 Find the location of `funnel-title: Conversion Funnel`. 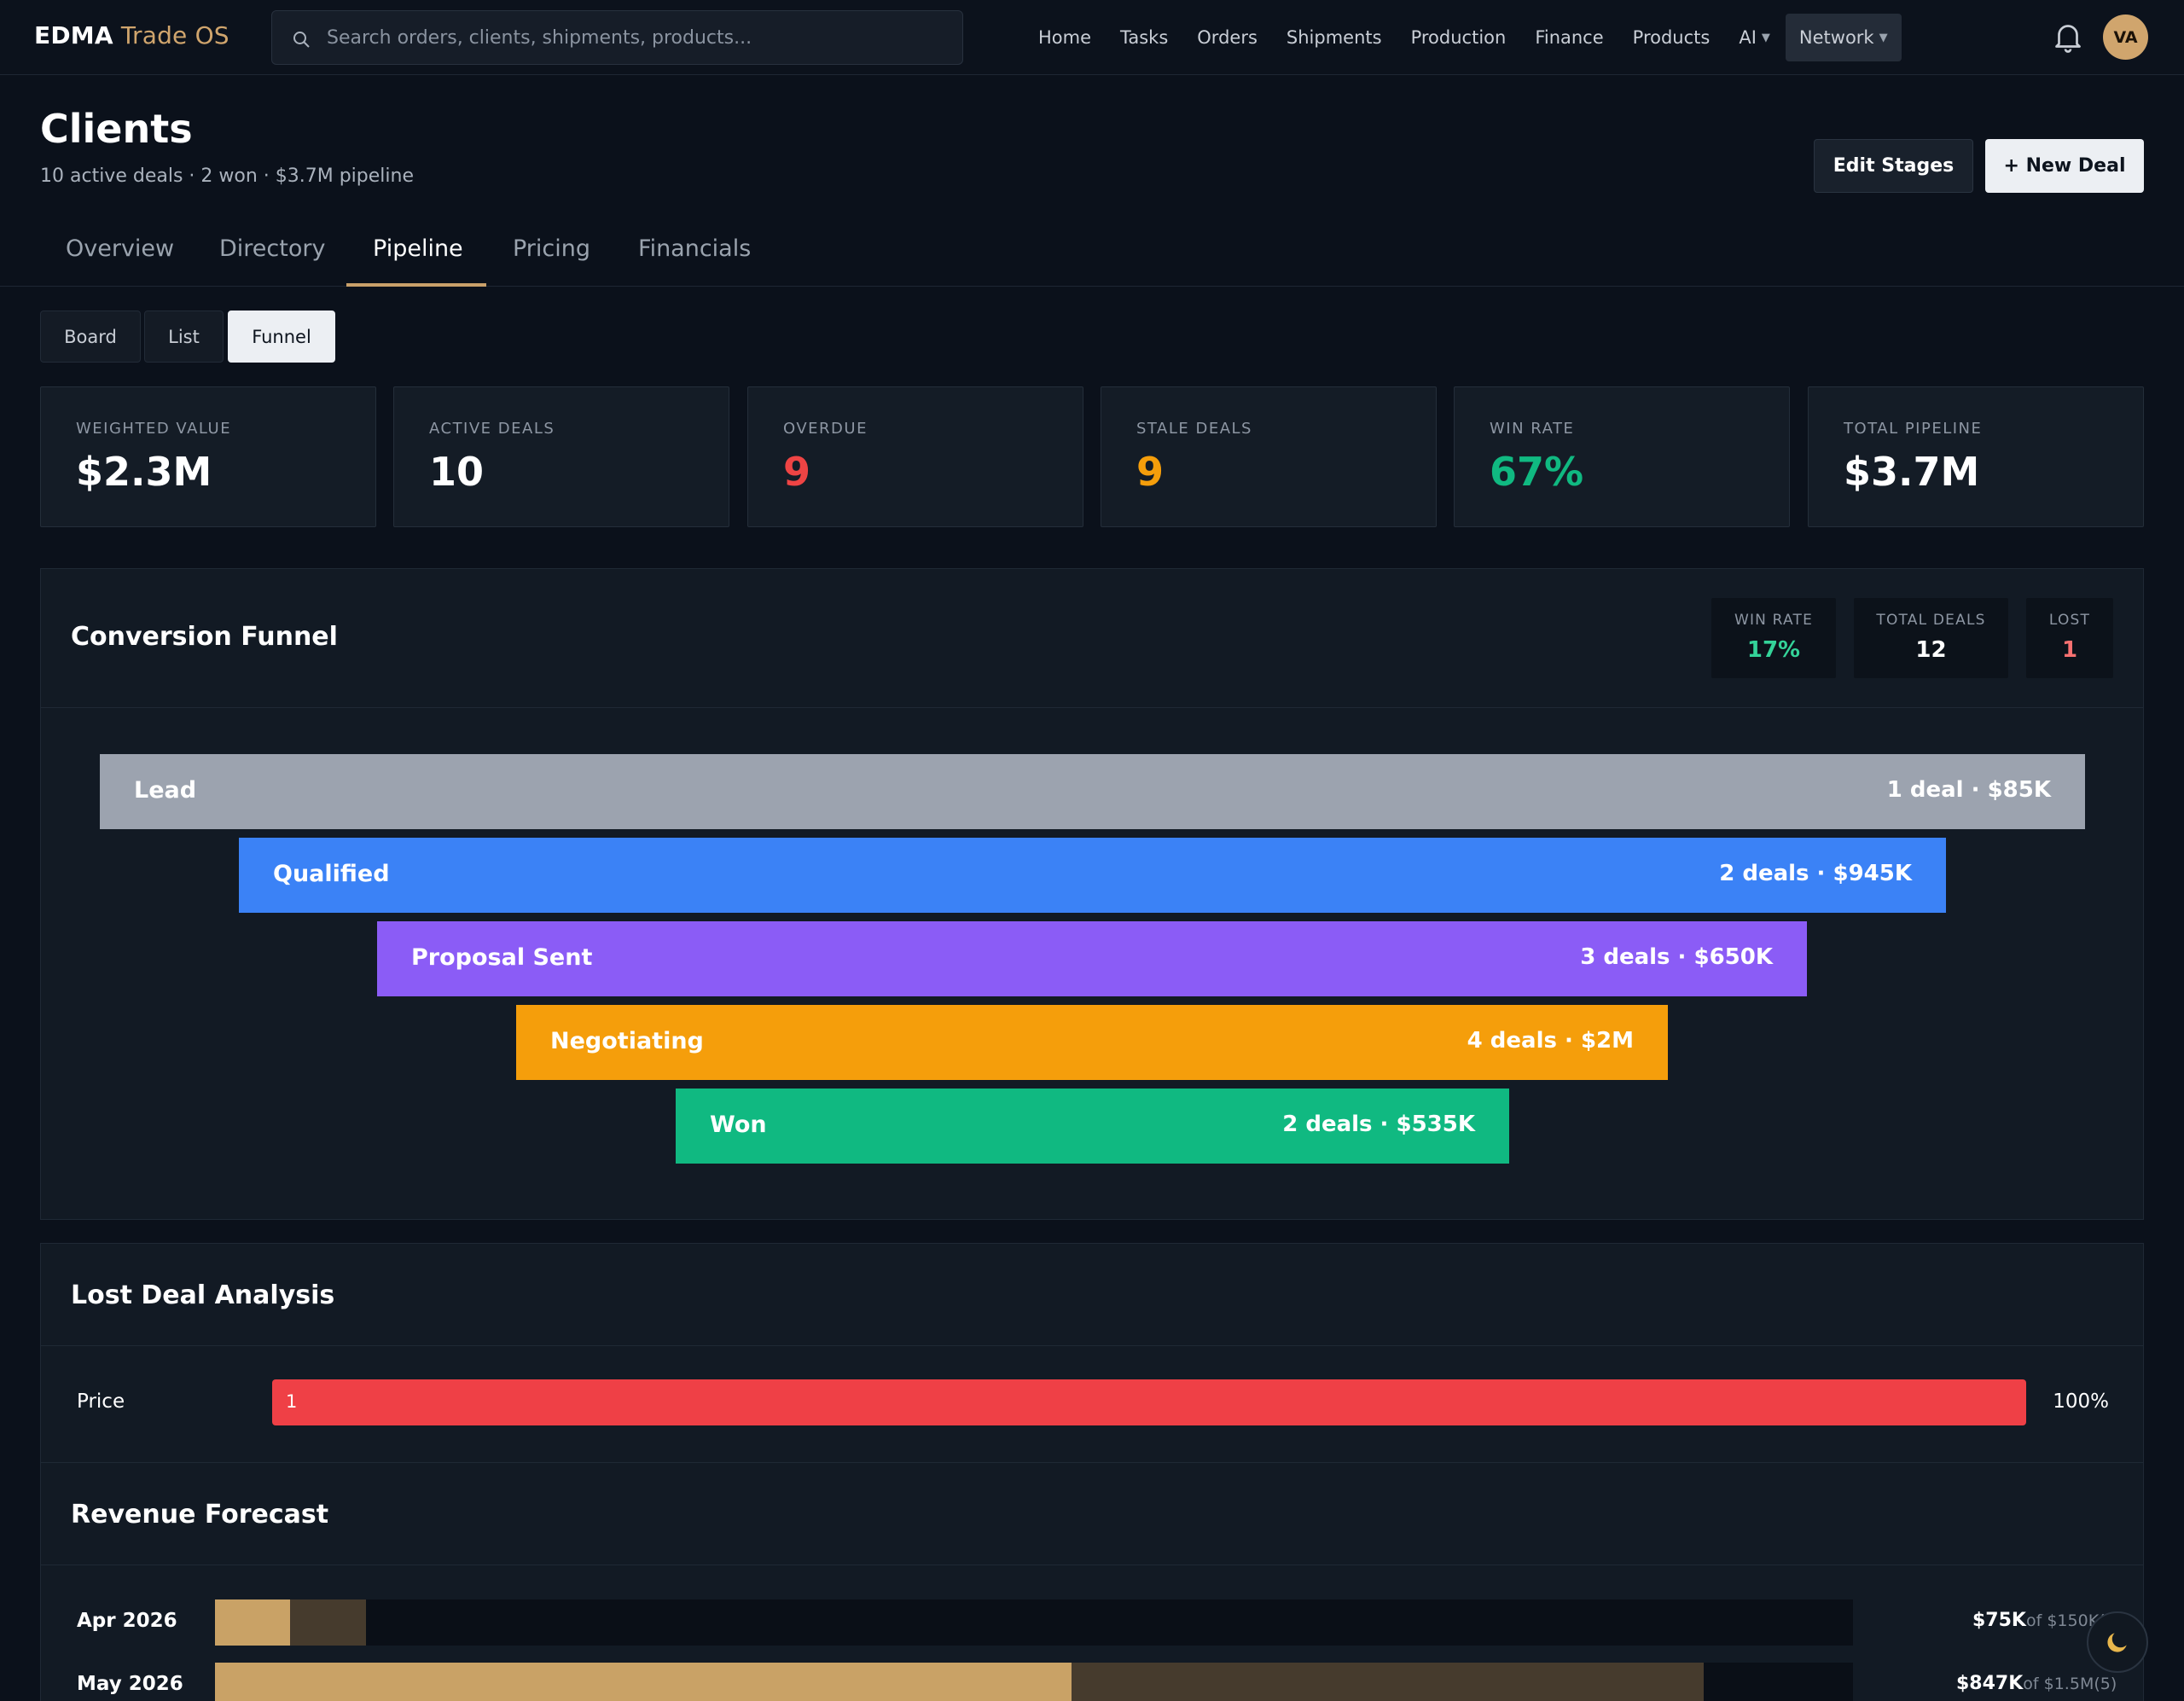

funnel-title: Conversion Funnel is located at coordinates (204, 637).